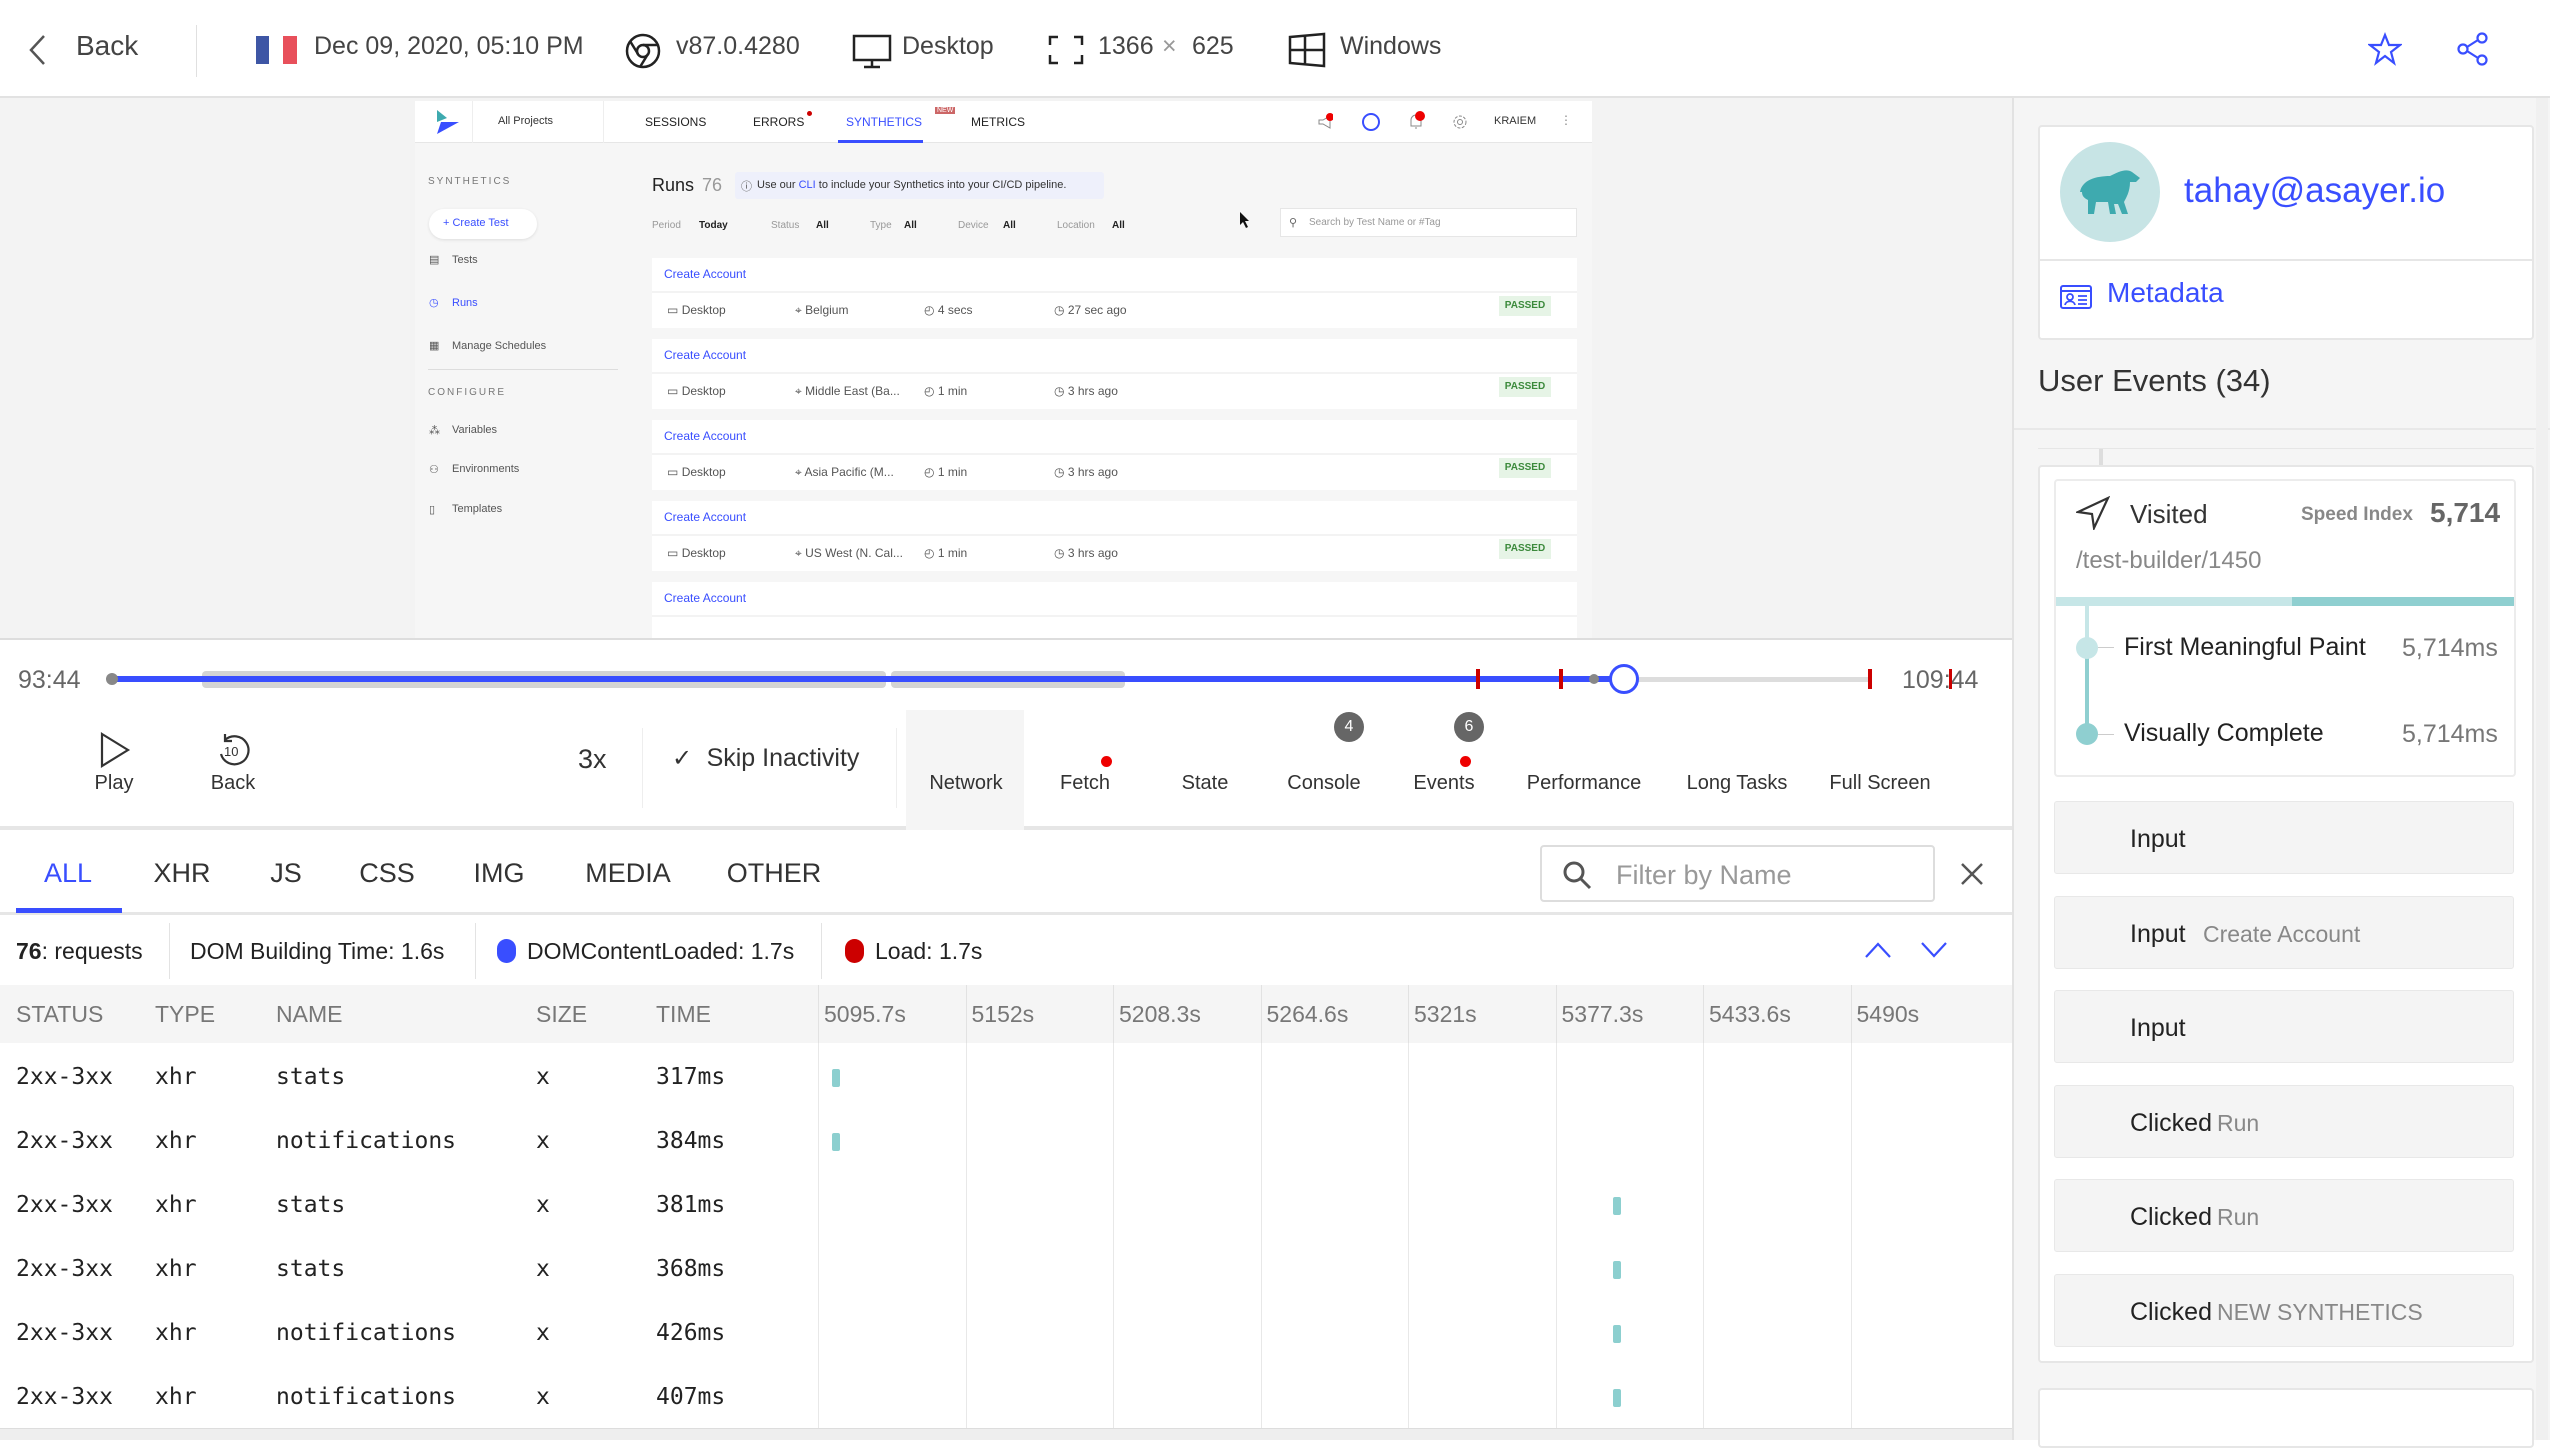 The width and height of the screenshot is (2550, 1448). What do you see at coordinates (1003, 1014) in the screenshot?
I see `timeline-tick-label: 5152s` at bounding box center [1003, 1014].